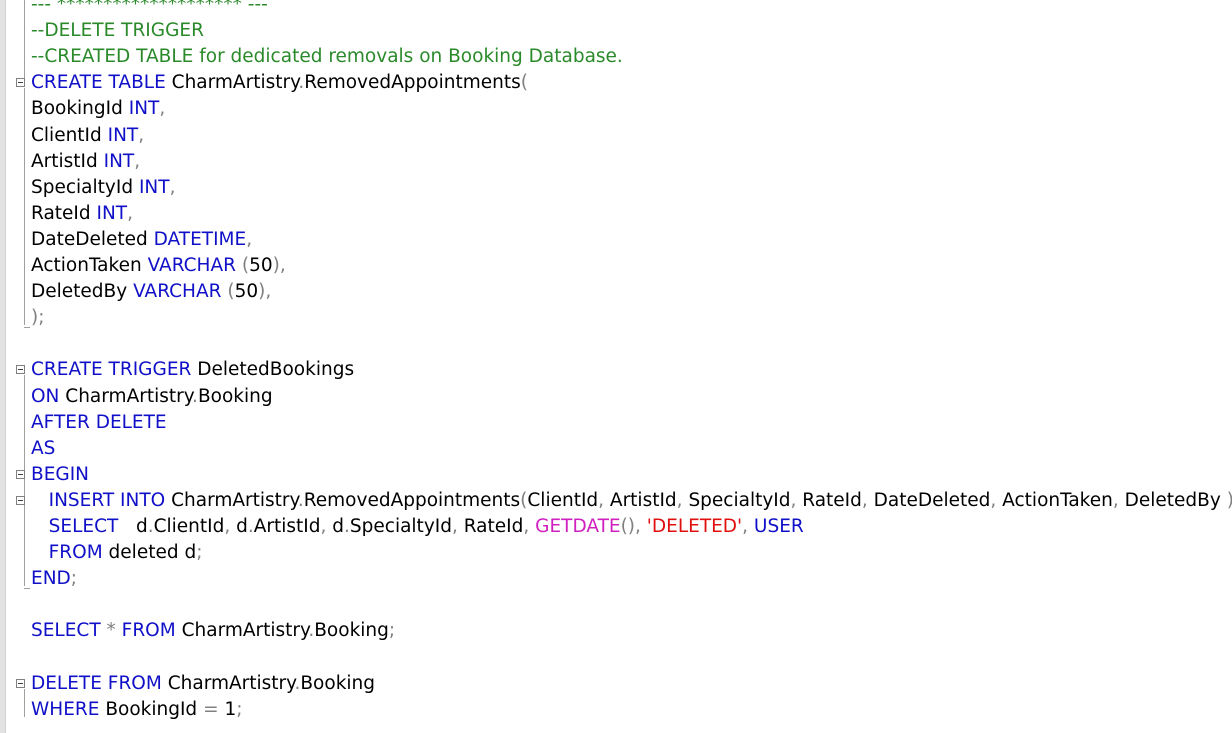 The height and width of the screenshot is (733, 1232). Describe the element at coordinates (616, 136) in the screenshot. I see `code-line: ClientId INT,` at that location.